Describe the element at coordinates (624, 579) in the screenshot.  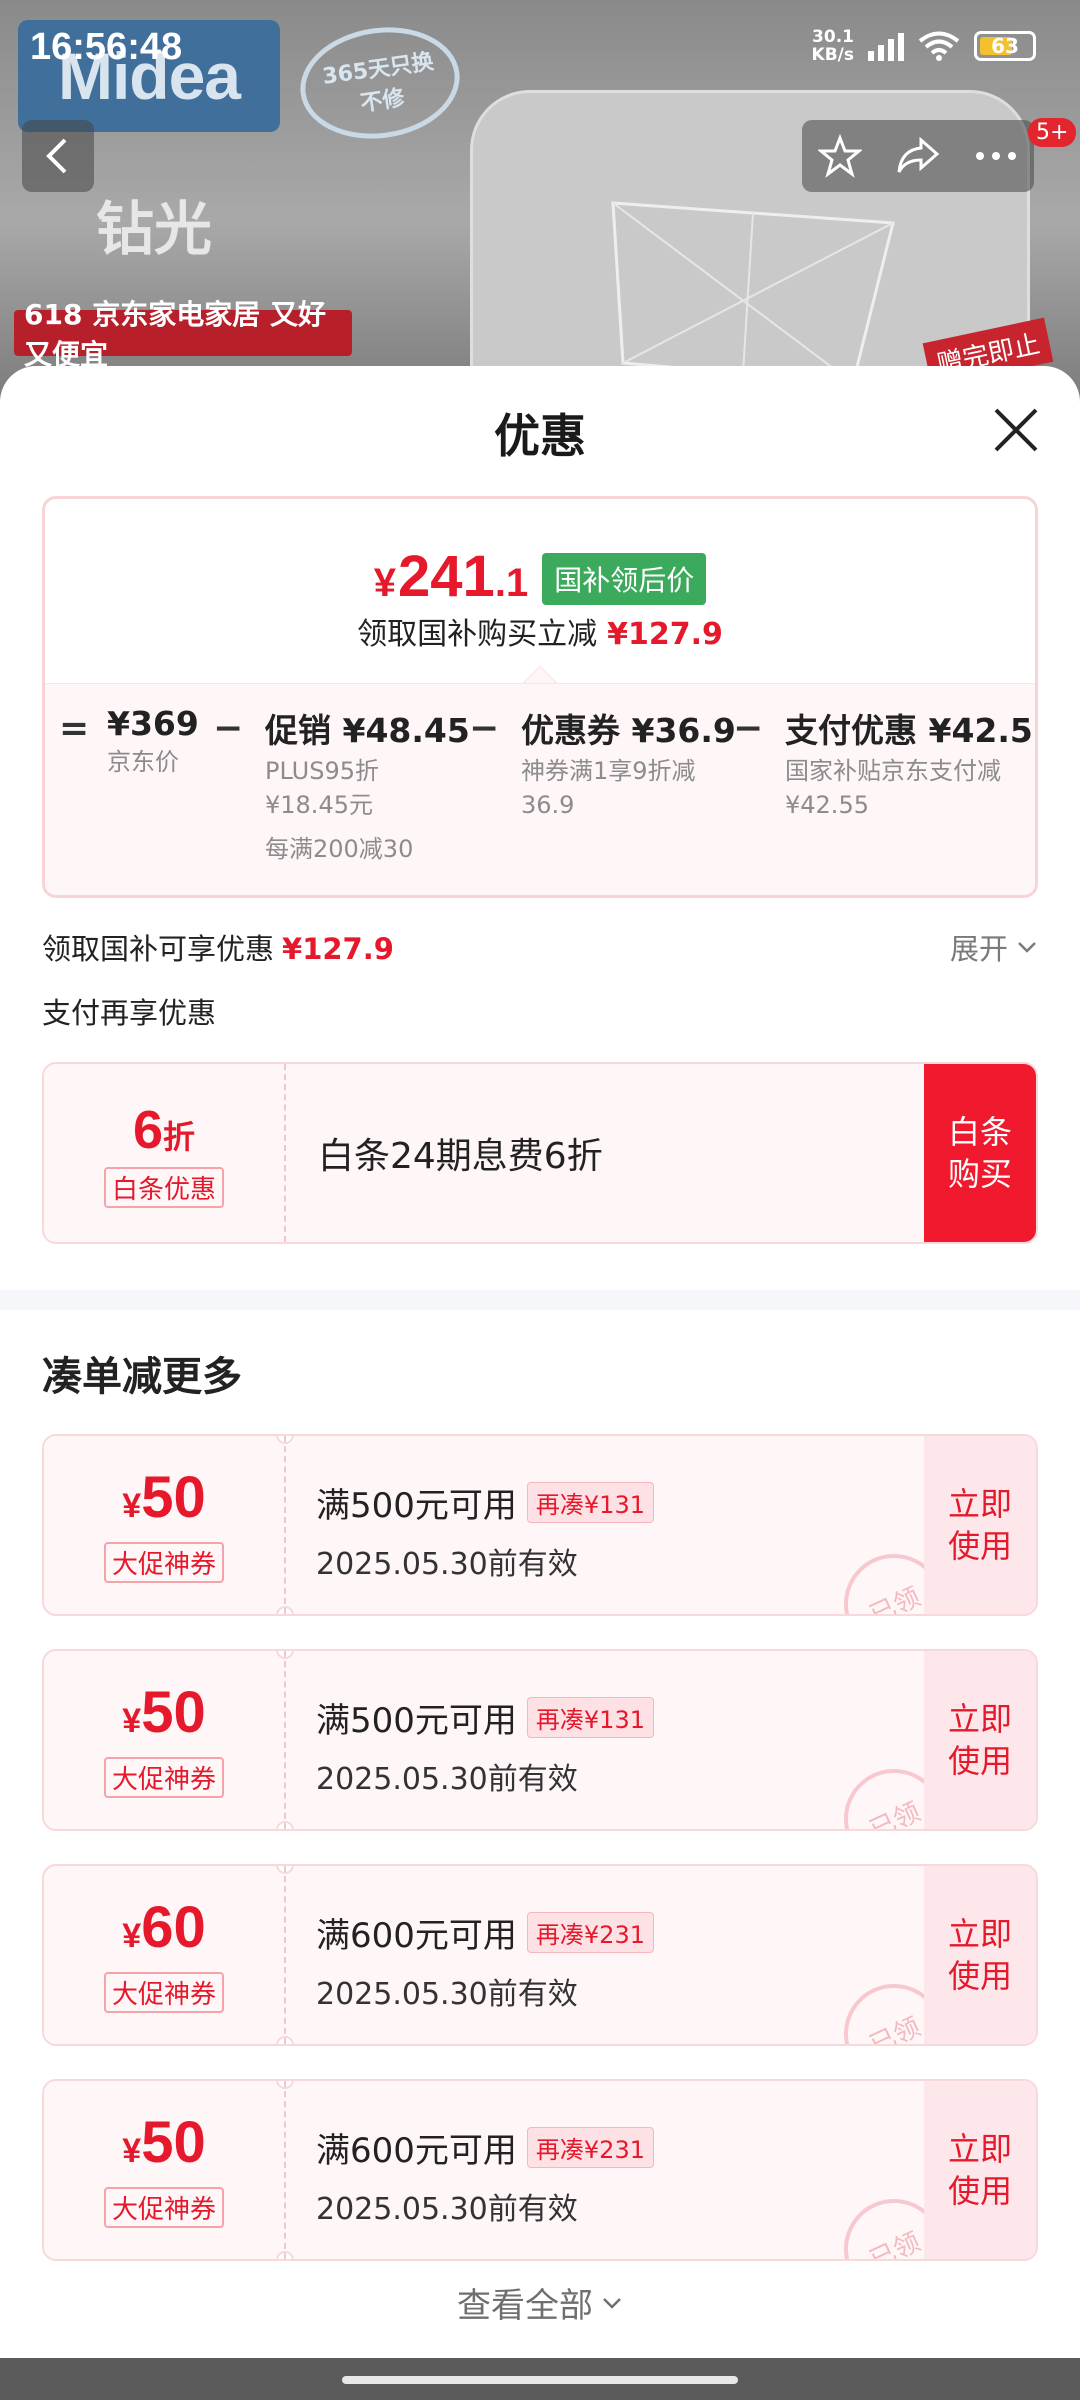
I see `subsidy-price-tag: 国补领后价` at that location.